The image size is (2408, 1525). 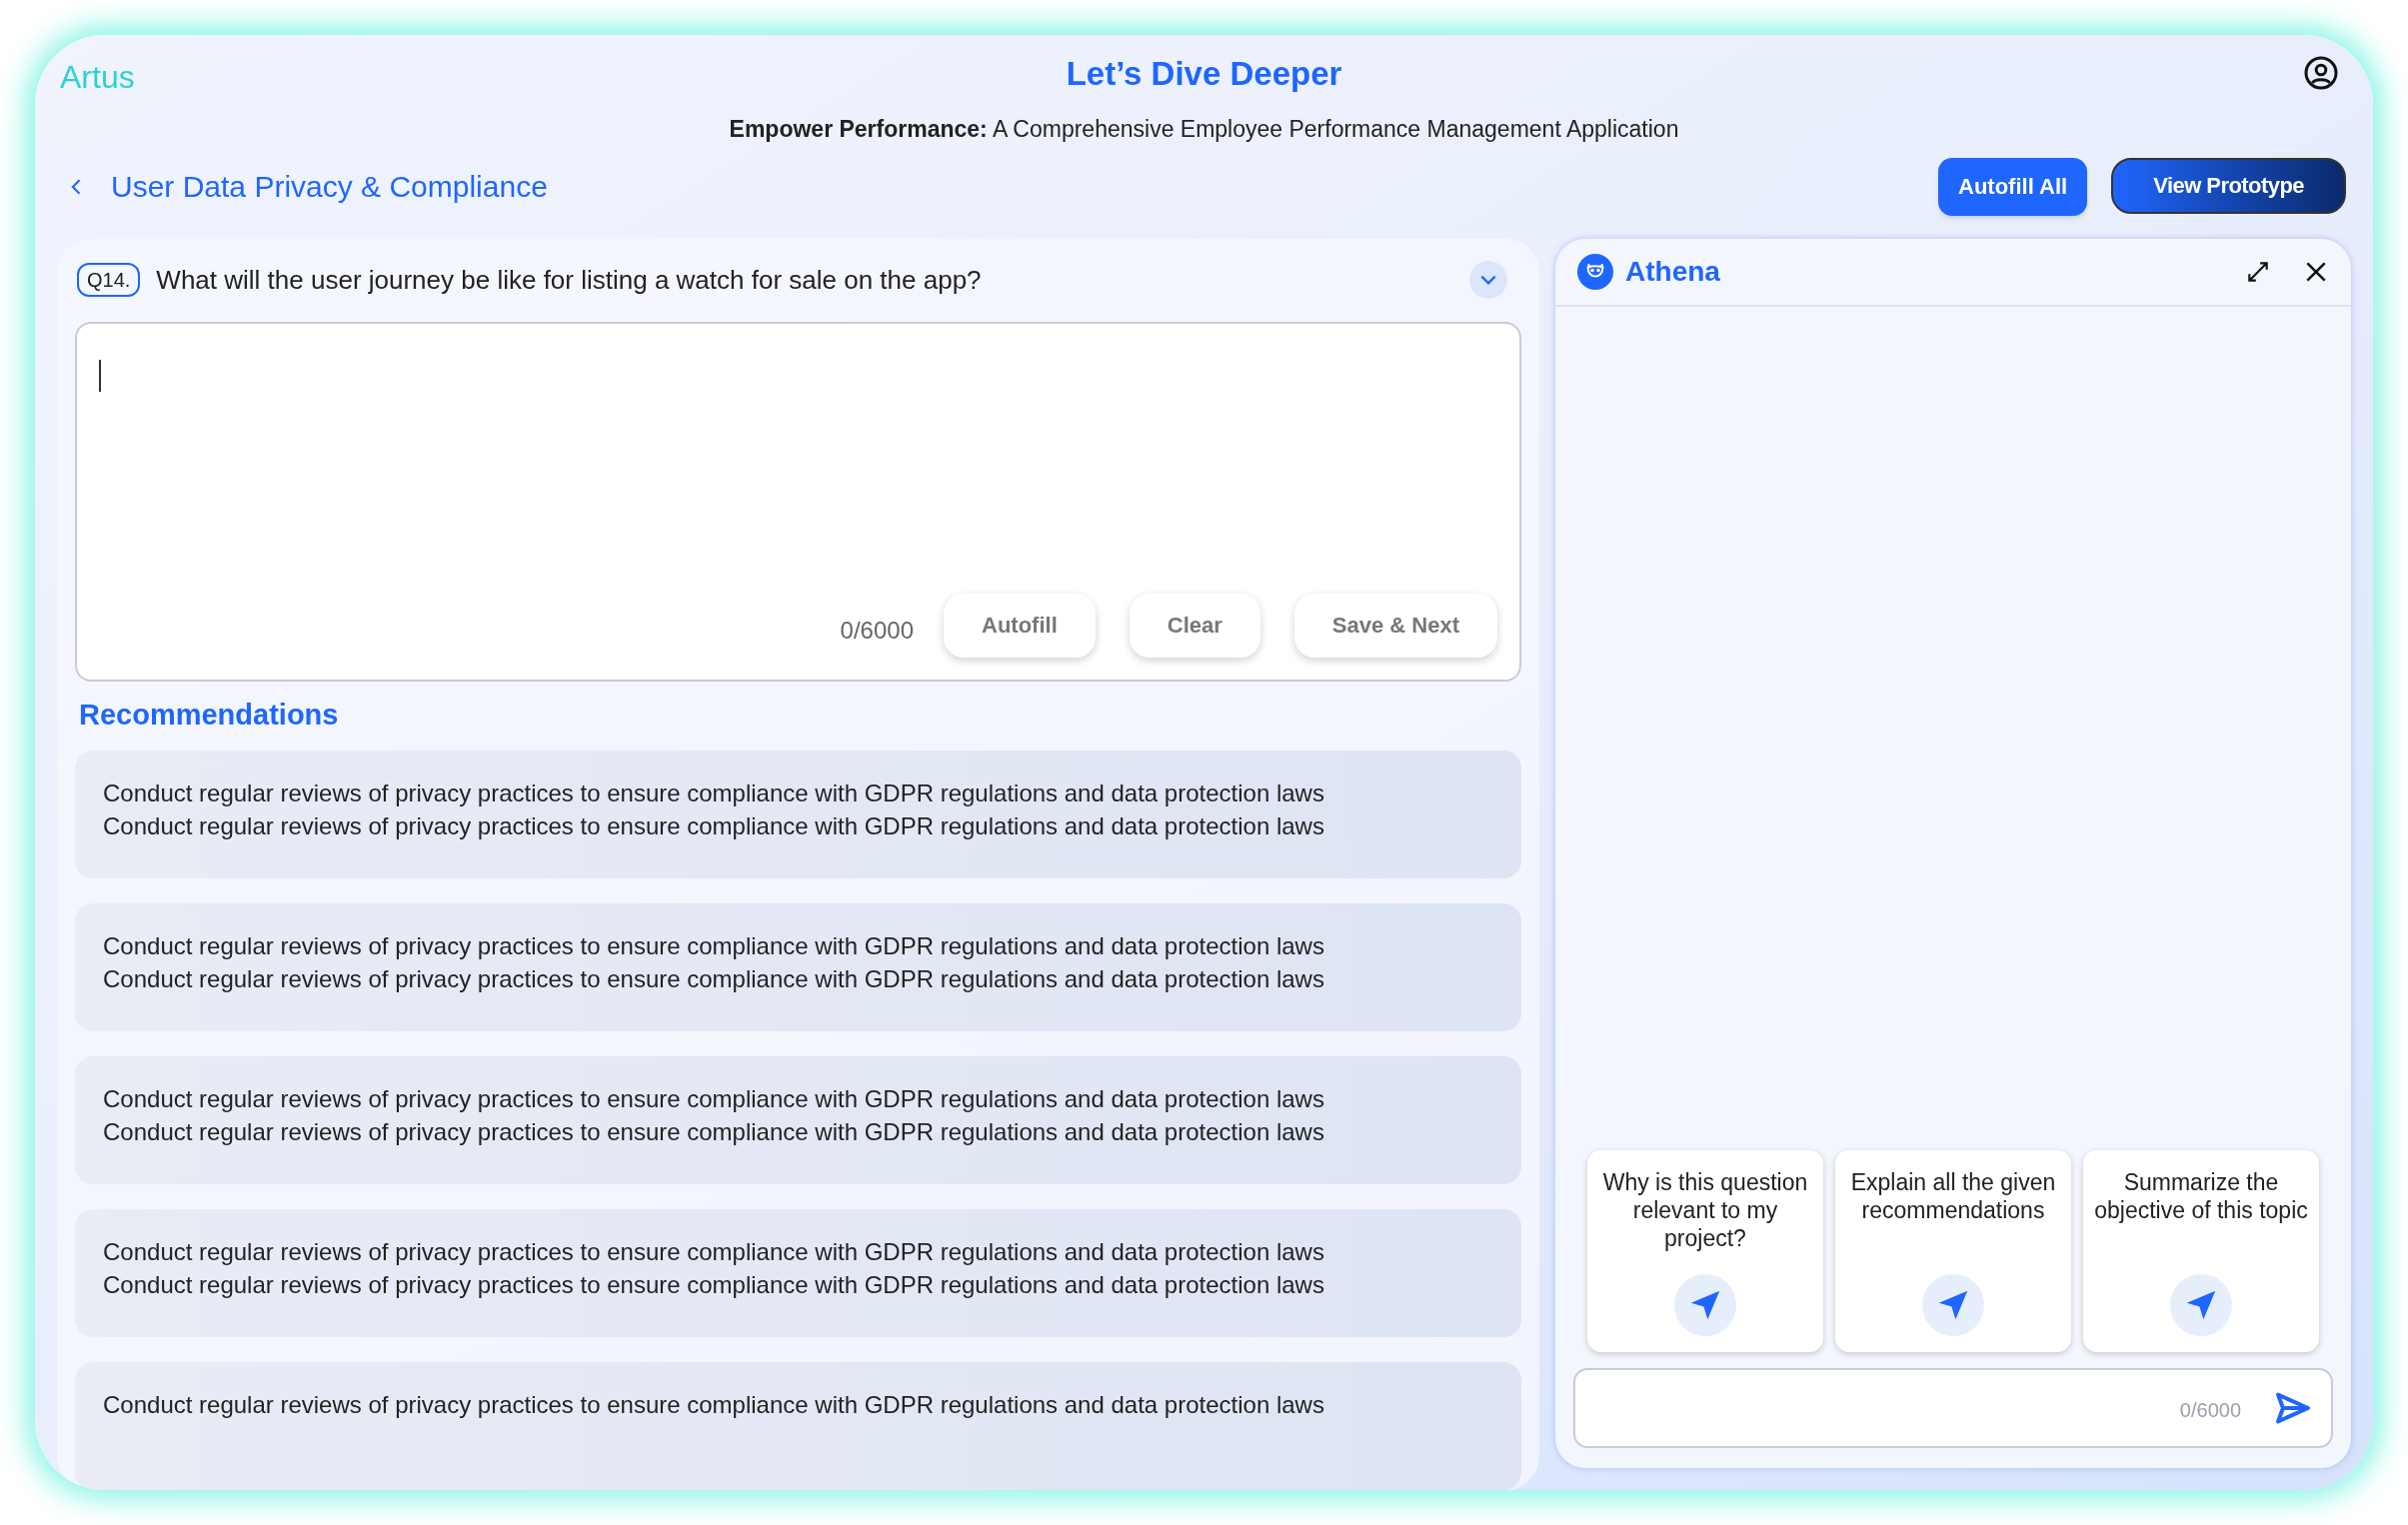 I want to click on user-icon, so click(x=2321, y=73).